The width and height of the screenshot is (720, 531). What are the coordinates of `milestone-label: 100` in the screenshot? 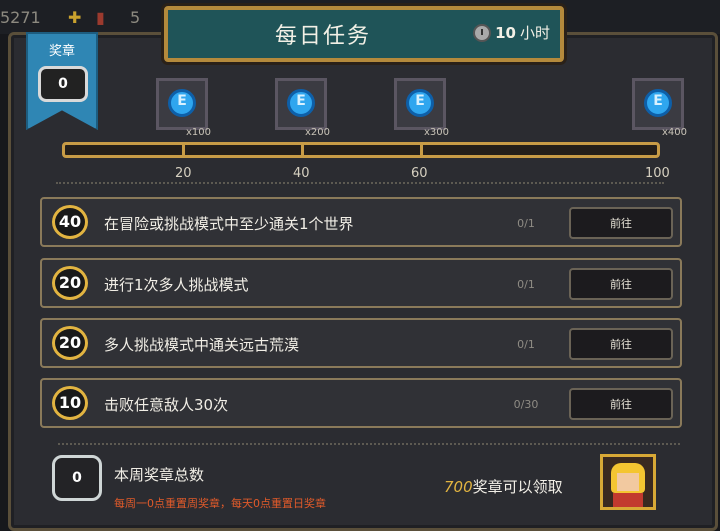 It's located at (657, 173).